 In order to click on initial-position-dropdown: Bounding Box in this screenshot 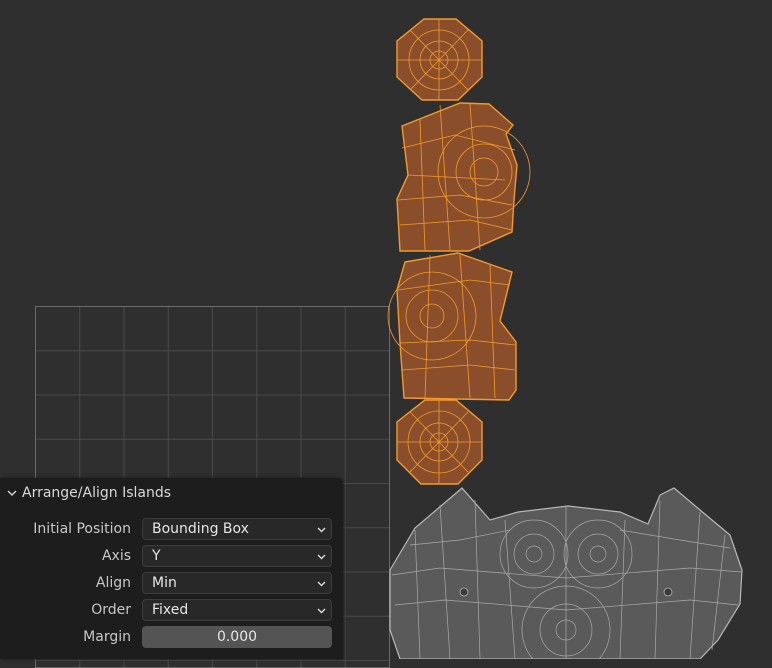, I will do `click(237, 529)`.